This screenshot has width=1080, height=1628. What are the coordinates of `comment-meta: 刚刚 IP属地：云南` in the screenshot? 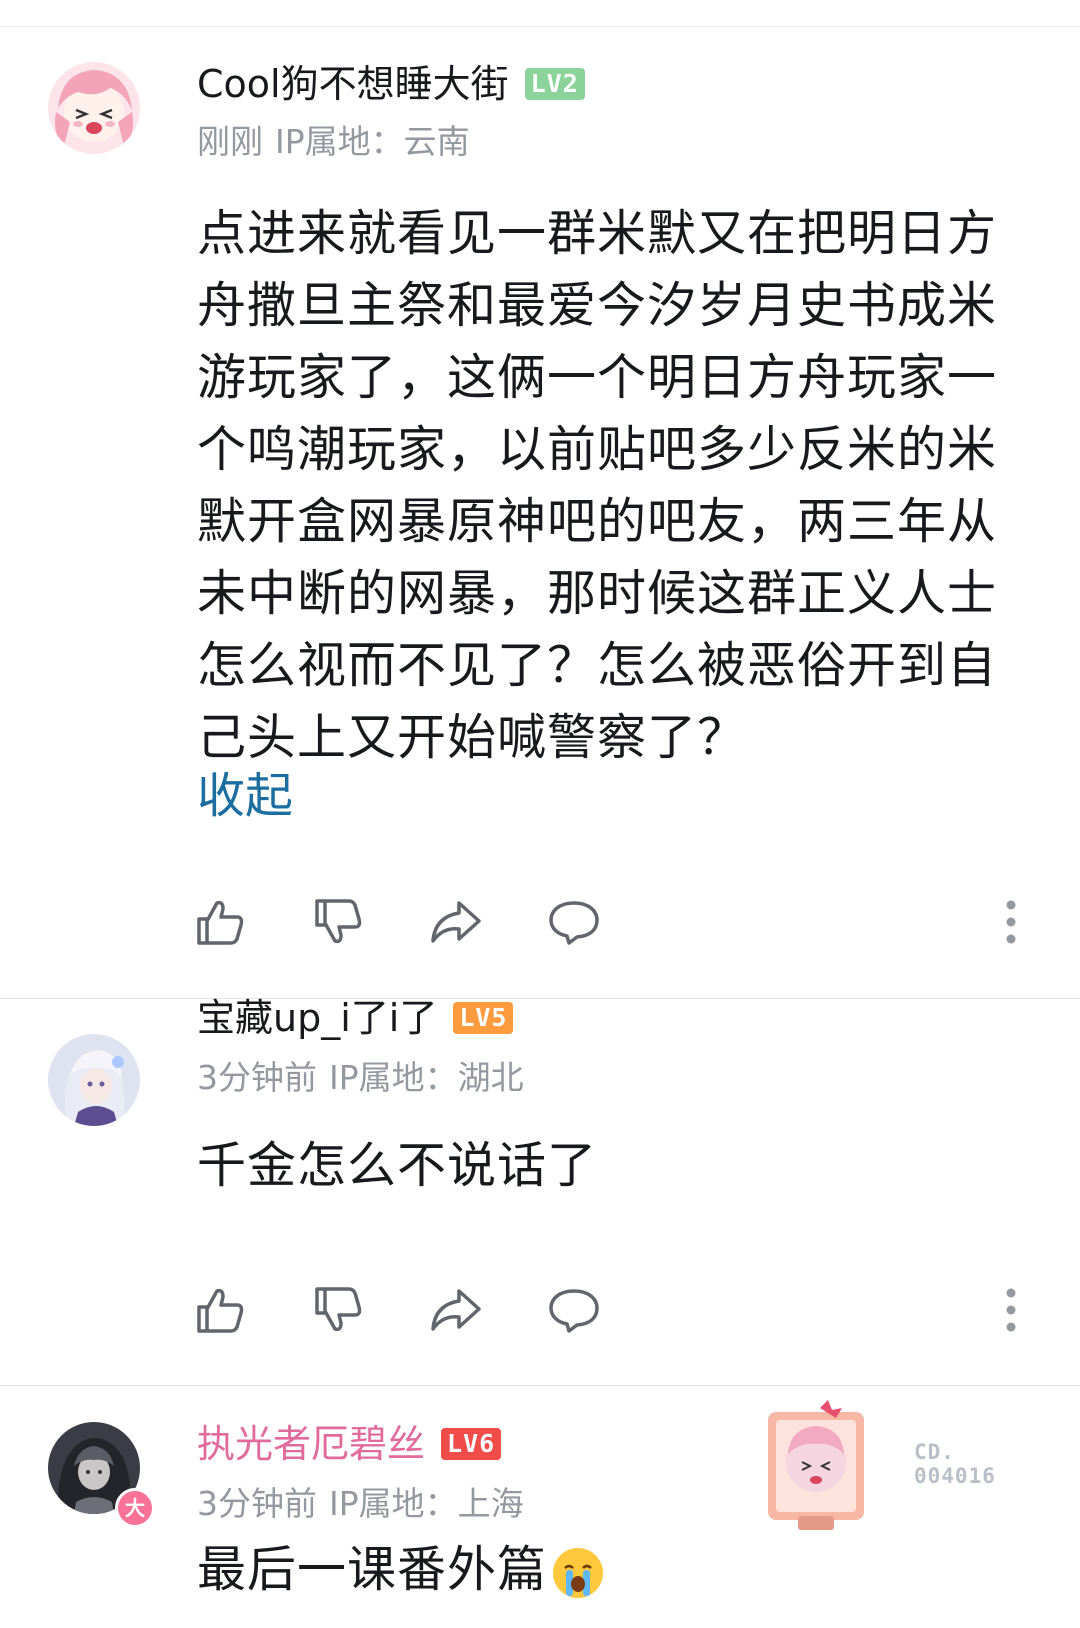 It's located at (333, 142).